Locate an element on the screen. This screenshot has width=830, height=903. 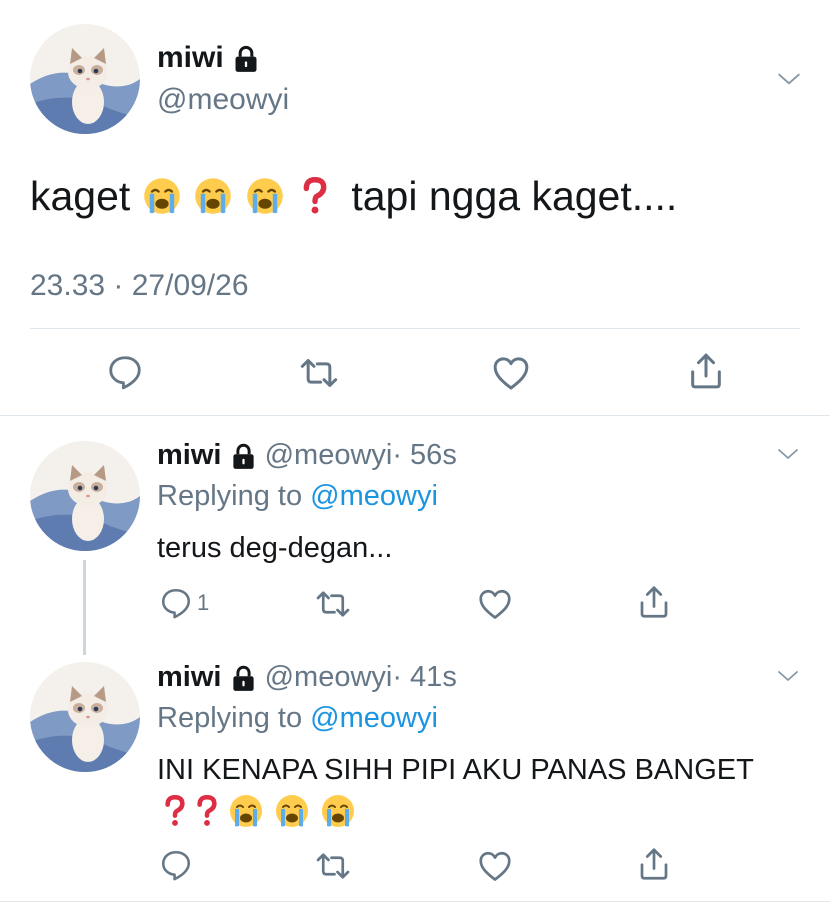
main-tweet-name-row: miwi is located at coordinates (208, 61).